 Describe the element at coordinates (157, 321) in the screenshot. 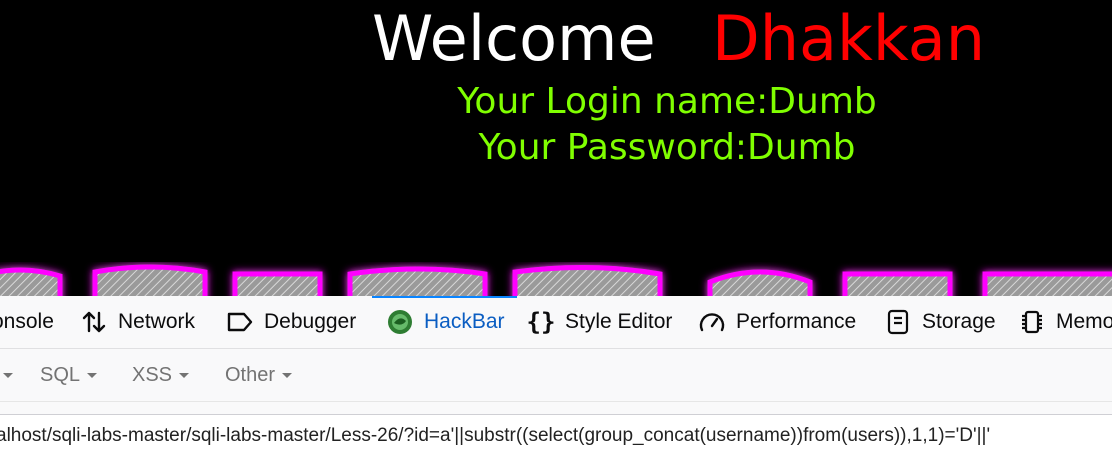

I see `tab-network-label: Network` at that location.